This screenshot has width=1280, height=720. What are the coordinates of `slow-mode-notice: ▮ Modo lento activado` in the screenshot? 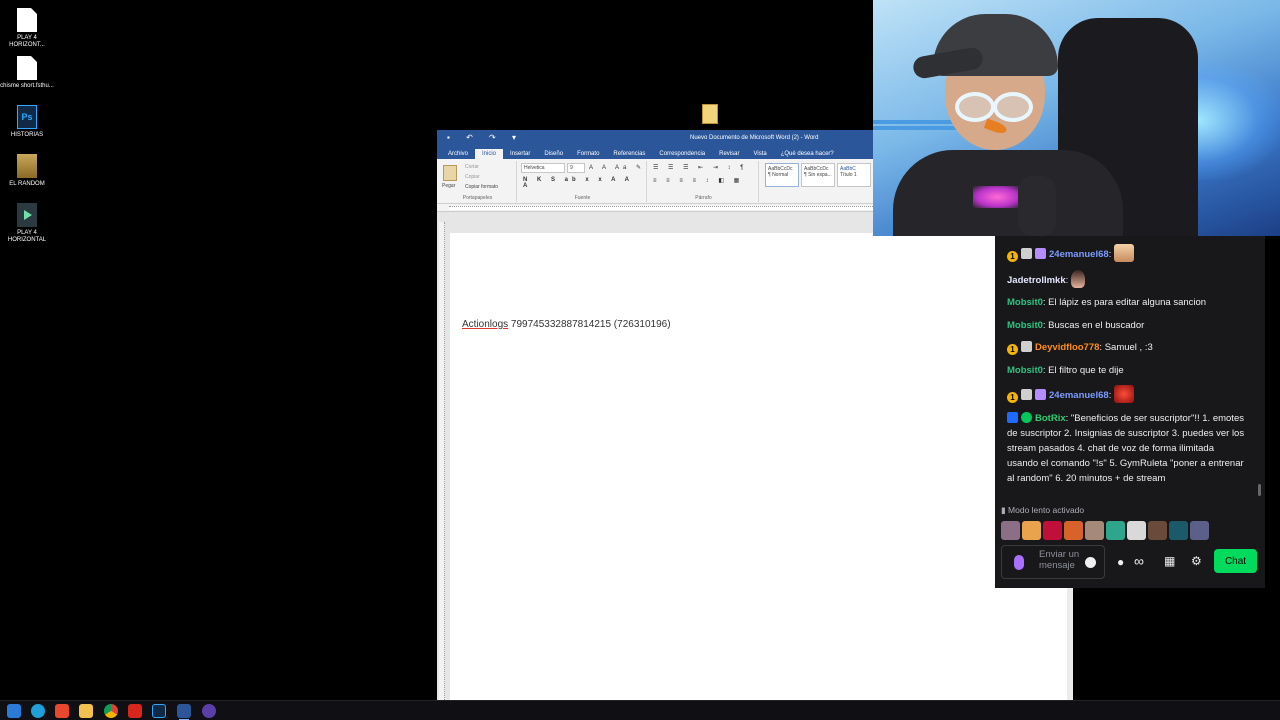 It's located at (1042, 510).